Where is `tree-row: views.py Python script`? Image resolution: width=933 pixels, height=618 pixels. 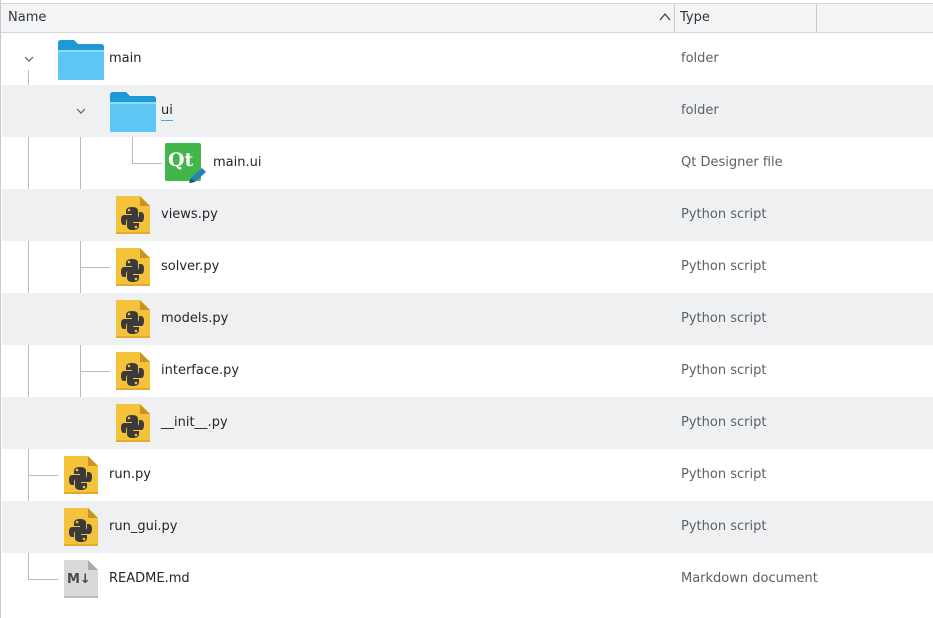
tree-row: views.py Python script is located at coordinates (467, 215).